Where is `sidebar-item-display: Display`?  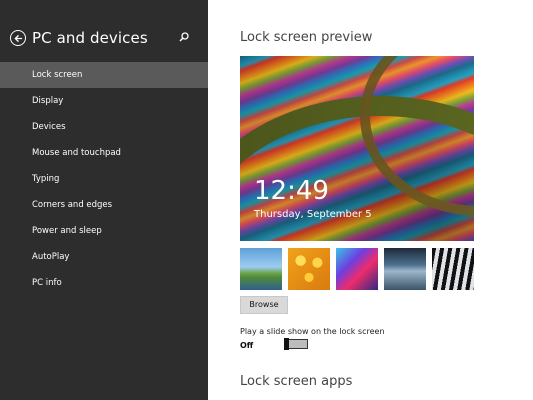
sidebar-item-display: Display is located at coordinates (104, 101).